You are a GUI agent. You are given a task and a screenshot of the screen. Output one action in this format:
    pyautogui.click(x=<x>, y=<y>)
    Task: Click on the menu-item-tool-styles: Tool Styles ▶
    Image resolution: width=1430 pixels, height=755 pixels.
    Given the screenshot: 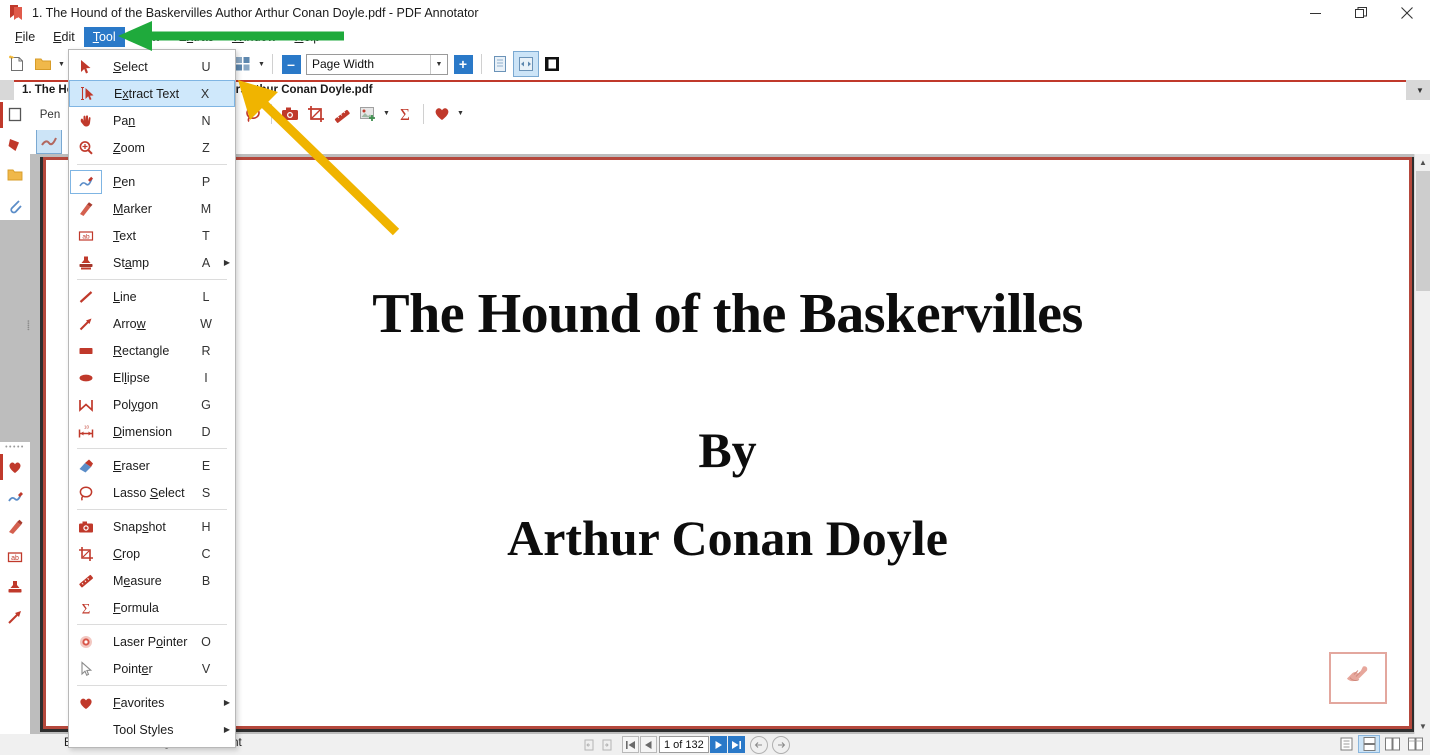 What is the action you would take?
    pyautogui.click(x=152, y=729)
    